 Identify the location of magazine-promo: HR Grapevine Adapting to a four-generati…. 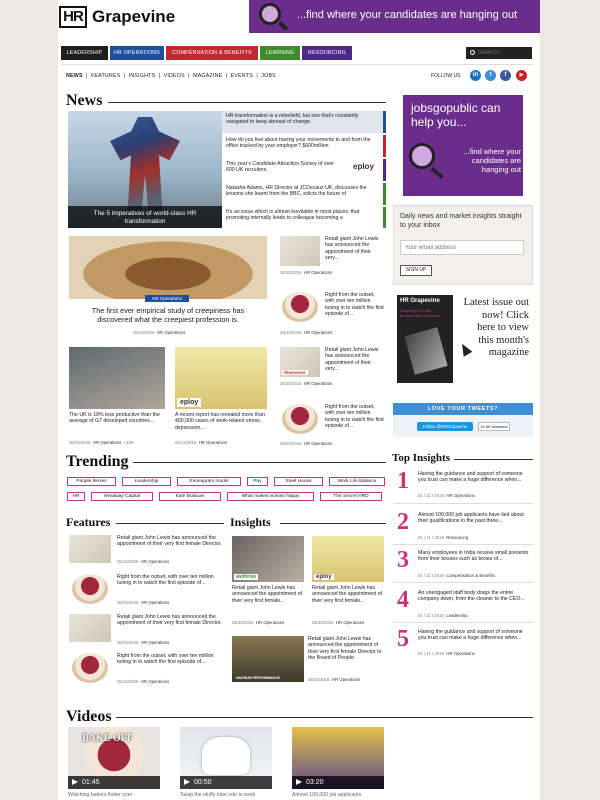
(463, 343).